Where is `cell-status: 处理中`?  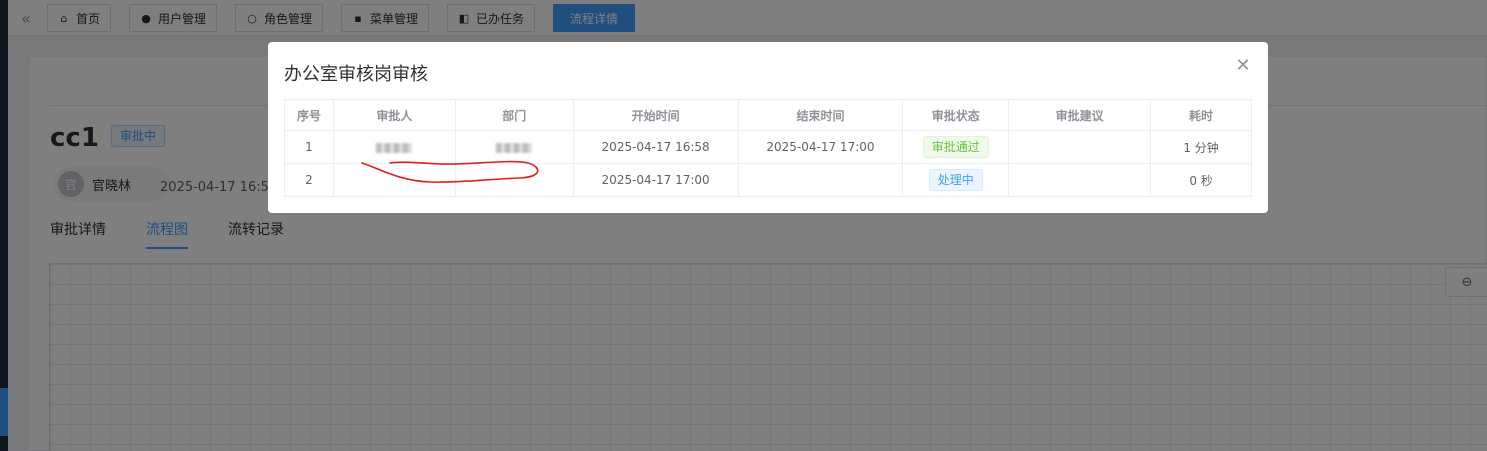
cell-status: 处理中 is located at coordinates (956, 180).